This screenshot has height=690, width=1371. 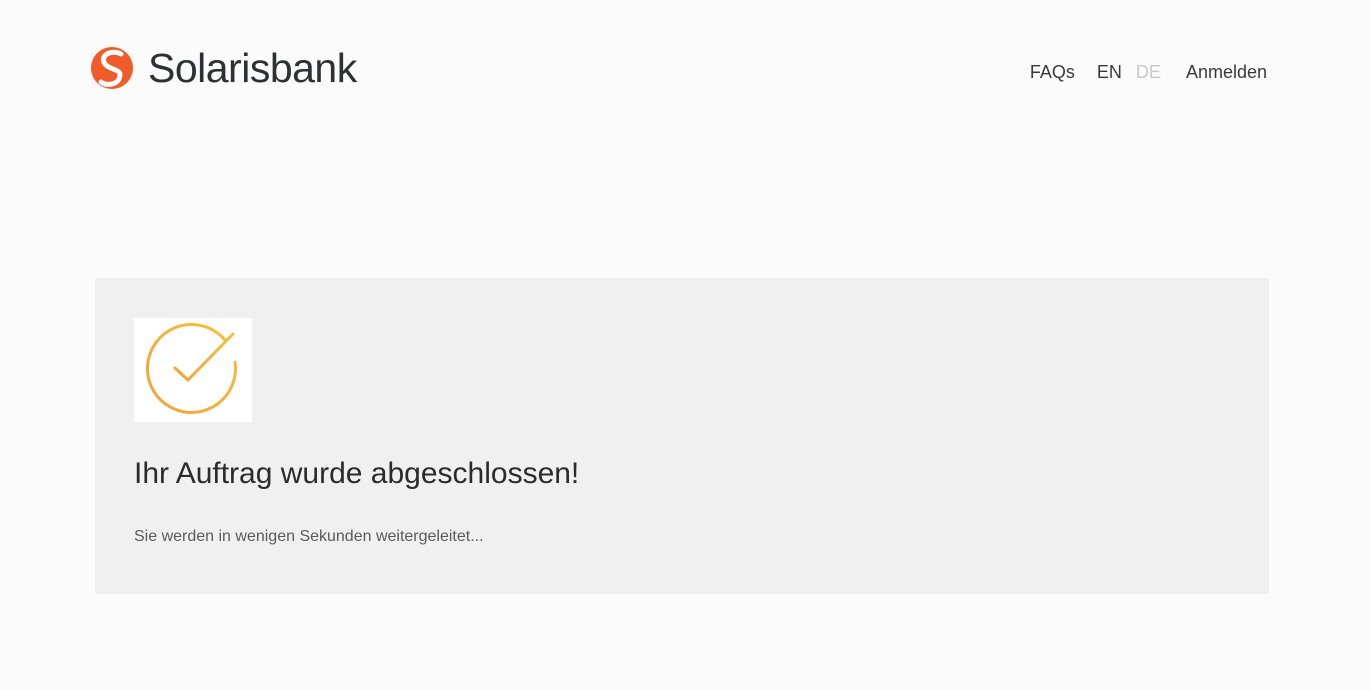 I want to click on top-nav: FAQs EN DE Anmelden, so click(x=1148, y=72).